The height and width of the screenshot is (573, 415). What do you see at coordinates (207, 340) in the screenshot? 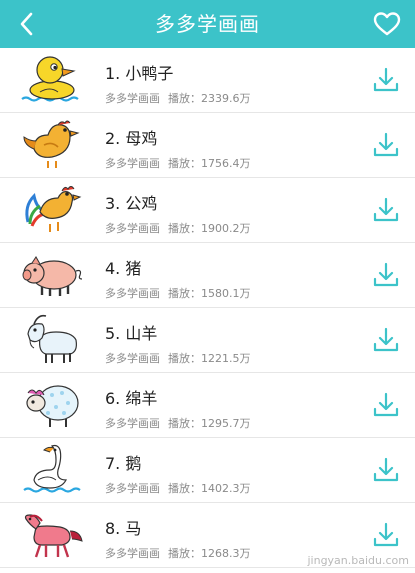
I see `list-item: 5. 山羊 多多学画画 播放：1221.5万` at bounding box center [207, 340].